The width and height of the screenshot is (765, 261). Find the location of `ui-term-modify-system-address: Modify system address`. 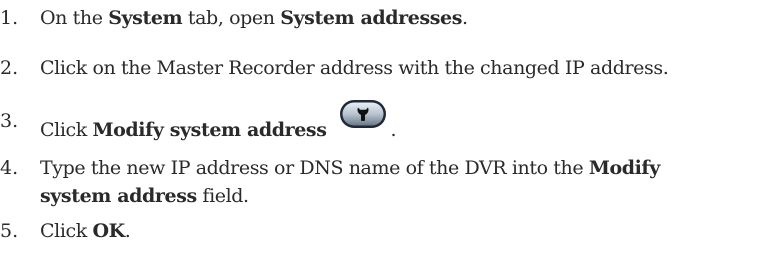

ui-term-modify-system-address: Modify system address is located at coordinates (209, 130).